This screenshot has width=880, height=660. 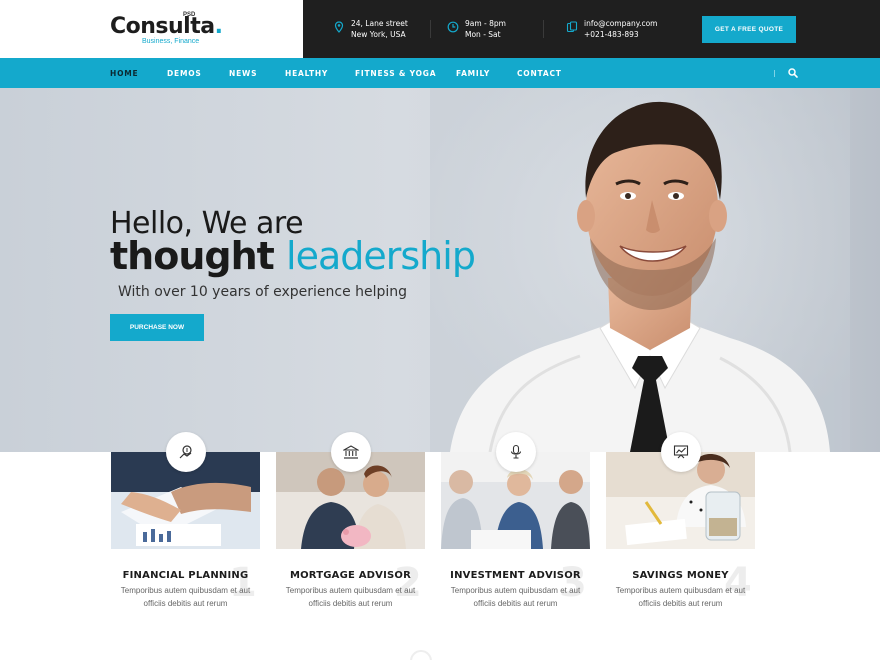 What do you see at coordinates (192, 256) in the screenshot?
I see `hero-heading-word: thought` at bounding box center [192, 256].